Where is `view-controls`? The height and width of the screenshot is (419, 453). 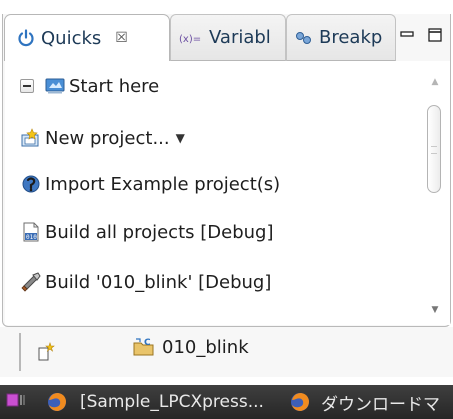
view-controls is located at coordinates (421, 35).